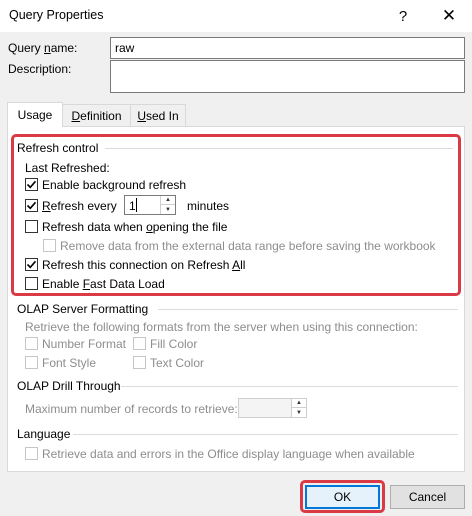  What do you see at coordinates (135, 227) in the screenshot?
I see `refresh-on-open-label: Refresh data when opening the file` at bounding box center [135, 227].